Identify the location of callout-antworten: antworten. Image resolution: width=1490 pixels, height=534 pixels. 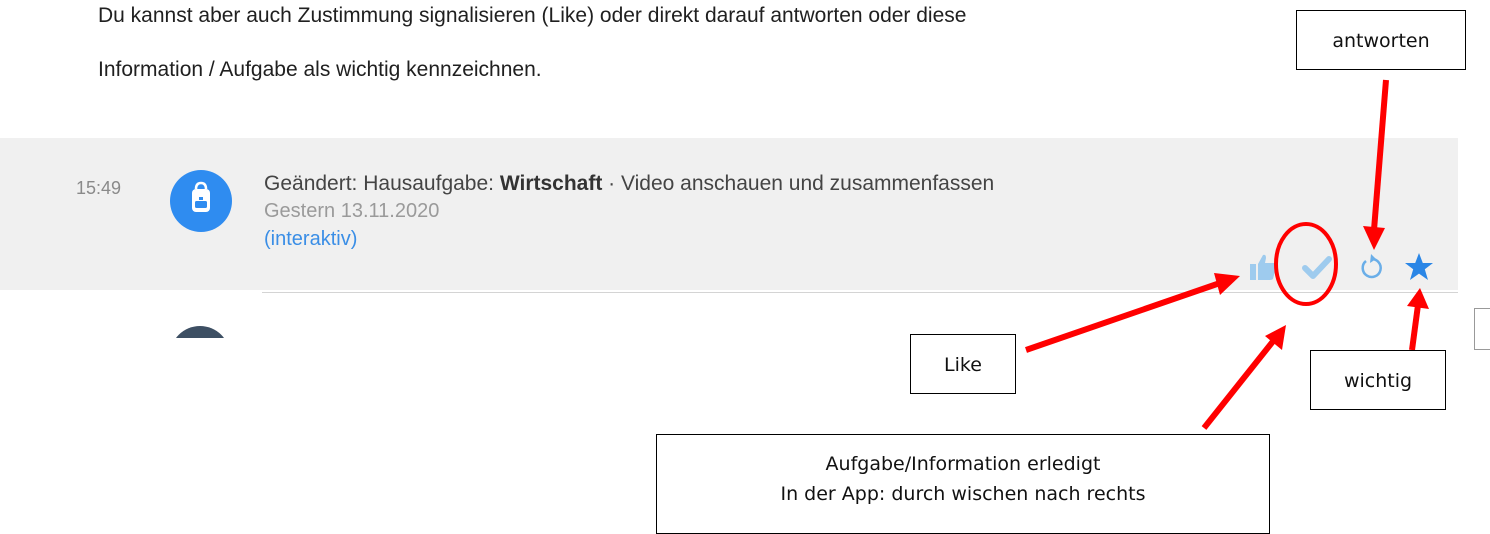
(1381, 40).